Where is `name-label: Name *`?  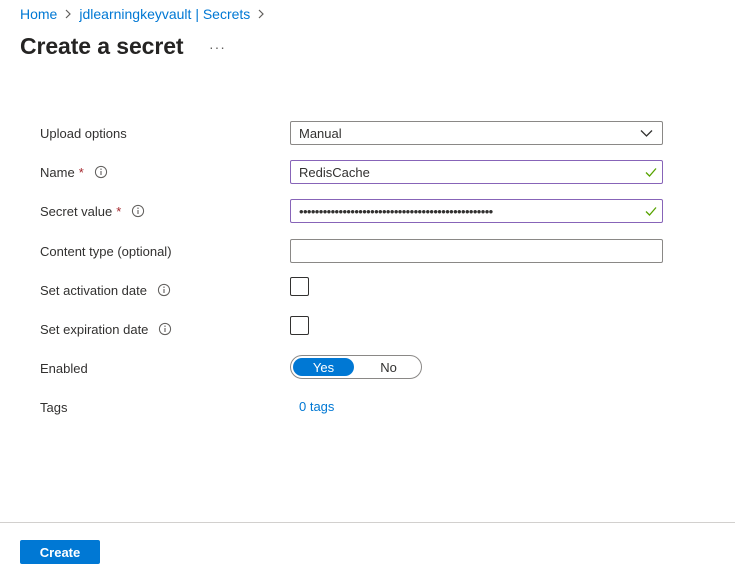 name-label: Name * is located at coordinates (74, 172).